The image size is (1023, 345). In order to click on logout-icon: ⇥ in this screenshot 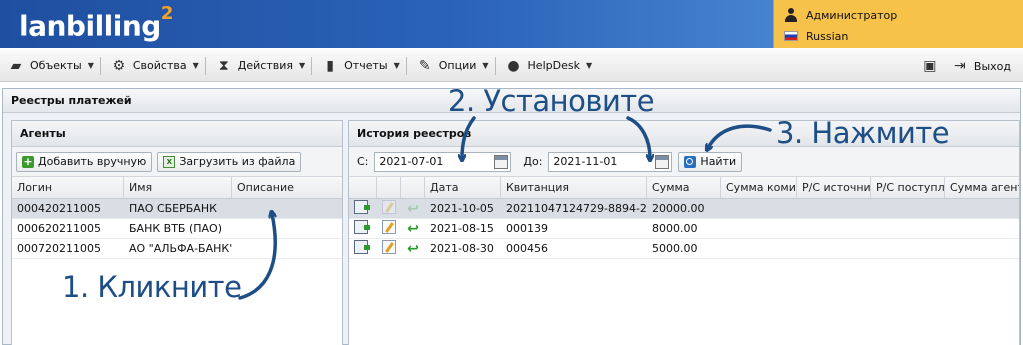, I will do `click(960, 66)`.